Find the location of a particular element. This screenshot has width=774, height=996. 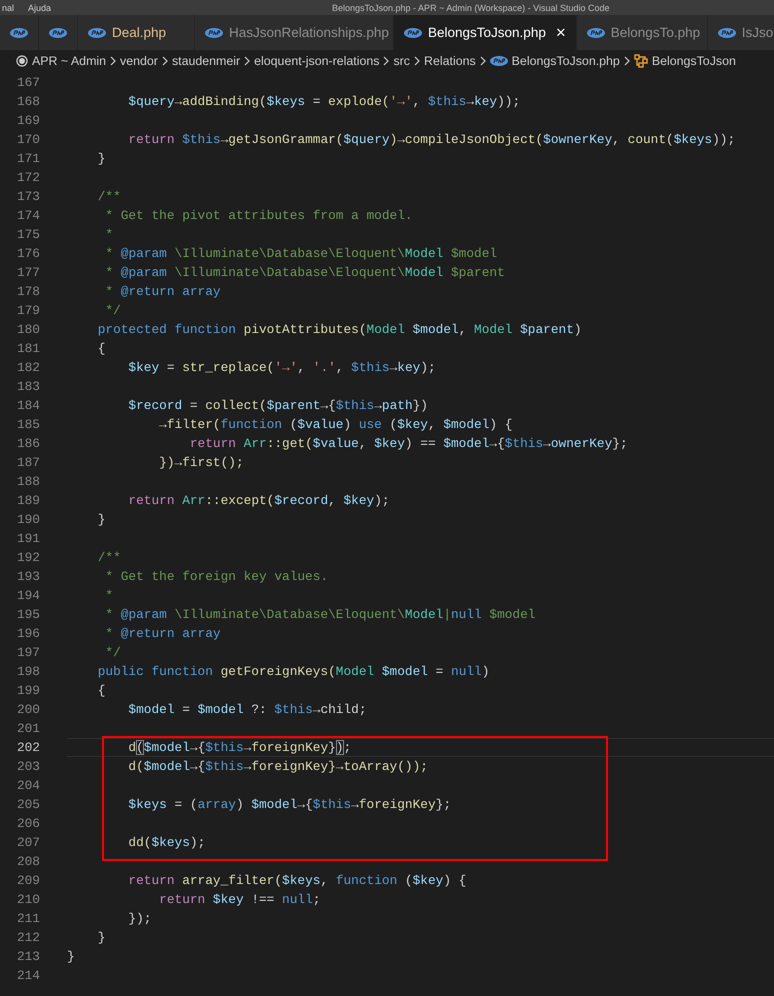

code-line: return array_filter($keys, function ($key) { is located at coordinates (296, 880).